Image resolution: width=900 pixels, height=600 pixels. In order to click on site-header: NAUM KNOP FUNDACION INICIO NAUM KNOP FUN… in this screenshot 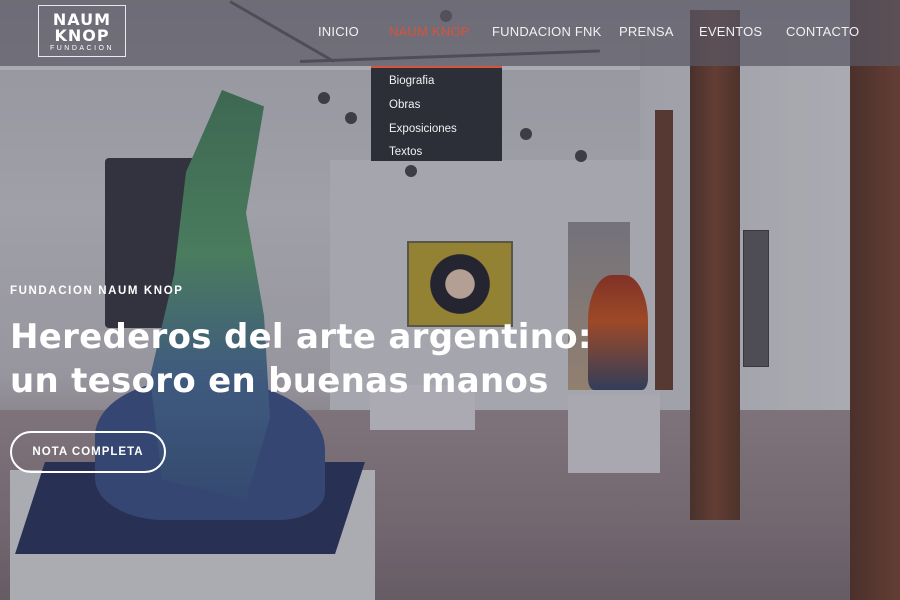, I will do `click(450, 33)`.